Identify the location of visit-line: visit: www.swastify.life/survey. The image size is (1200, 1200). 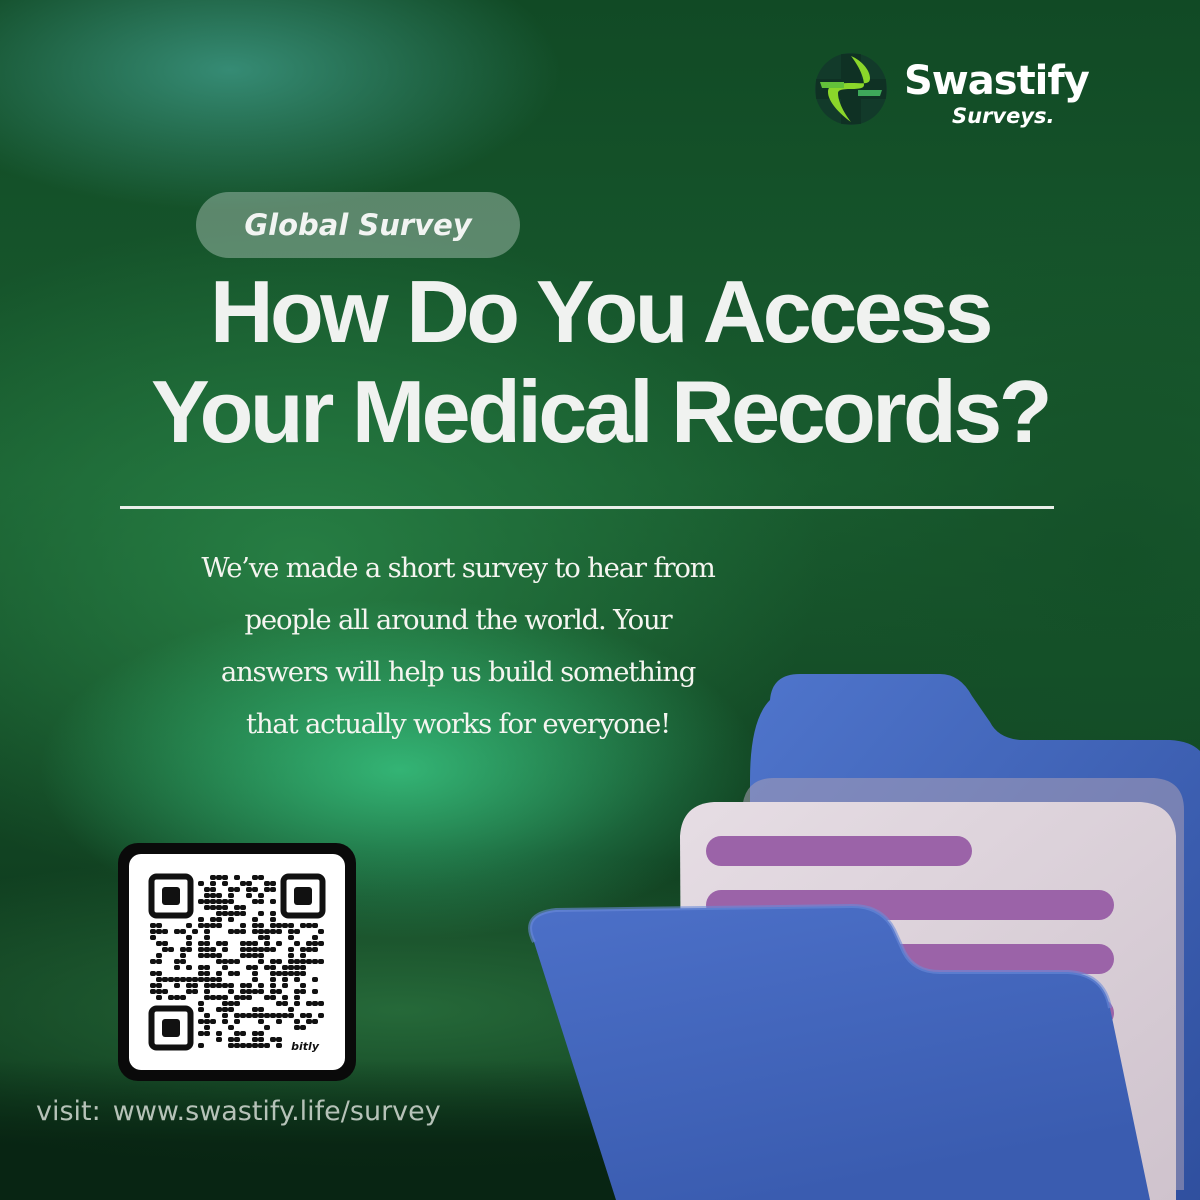
(238, 1111).